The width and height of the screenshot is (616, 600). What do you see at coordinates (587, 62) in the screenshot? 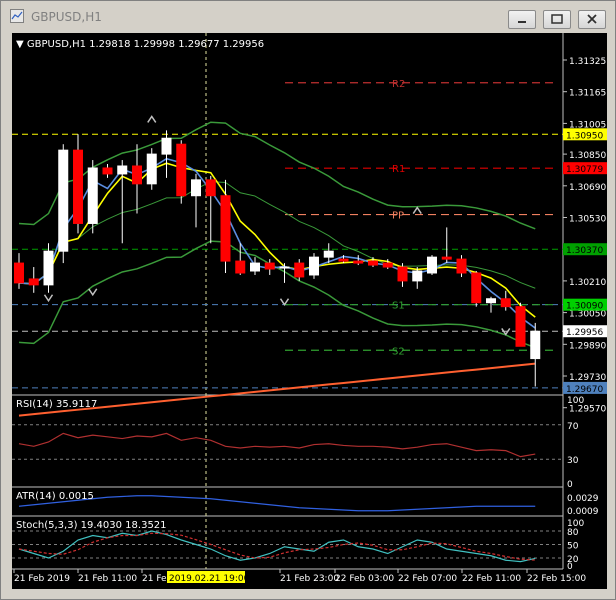
I see `price-tick-label: 1.31325` at bounding box center [587, 62].